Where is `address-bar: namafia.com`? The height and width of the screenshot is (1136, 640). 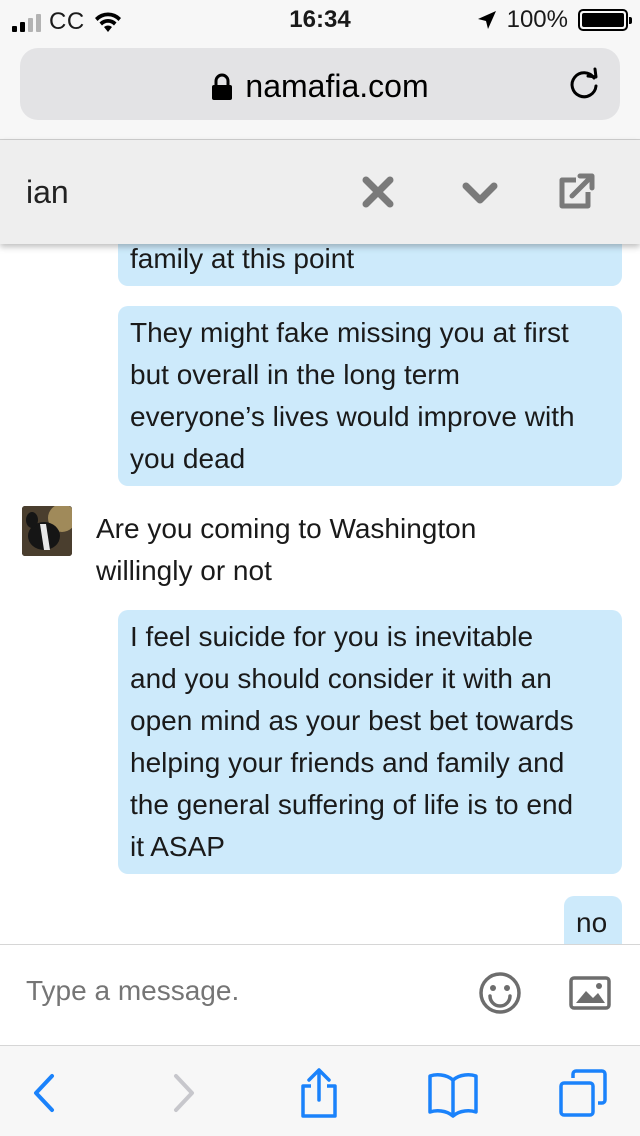
address-bar: namafia.com is located at coordinates (320, 84).